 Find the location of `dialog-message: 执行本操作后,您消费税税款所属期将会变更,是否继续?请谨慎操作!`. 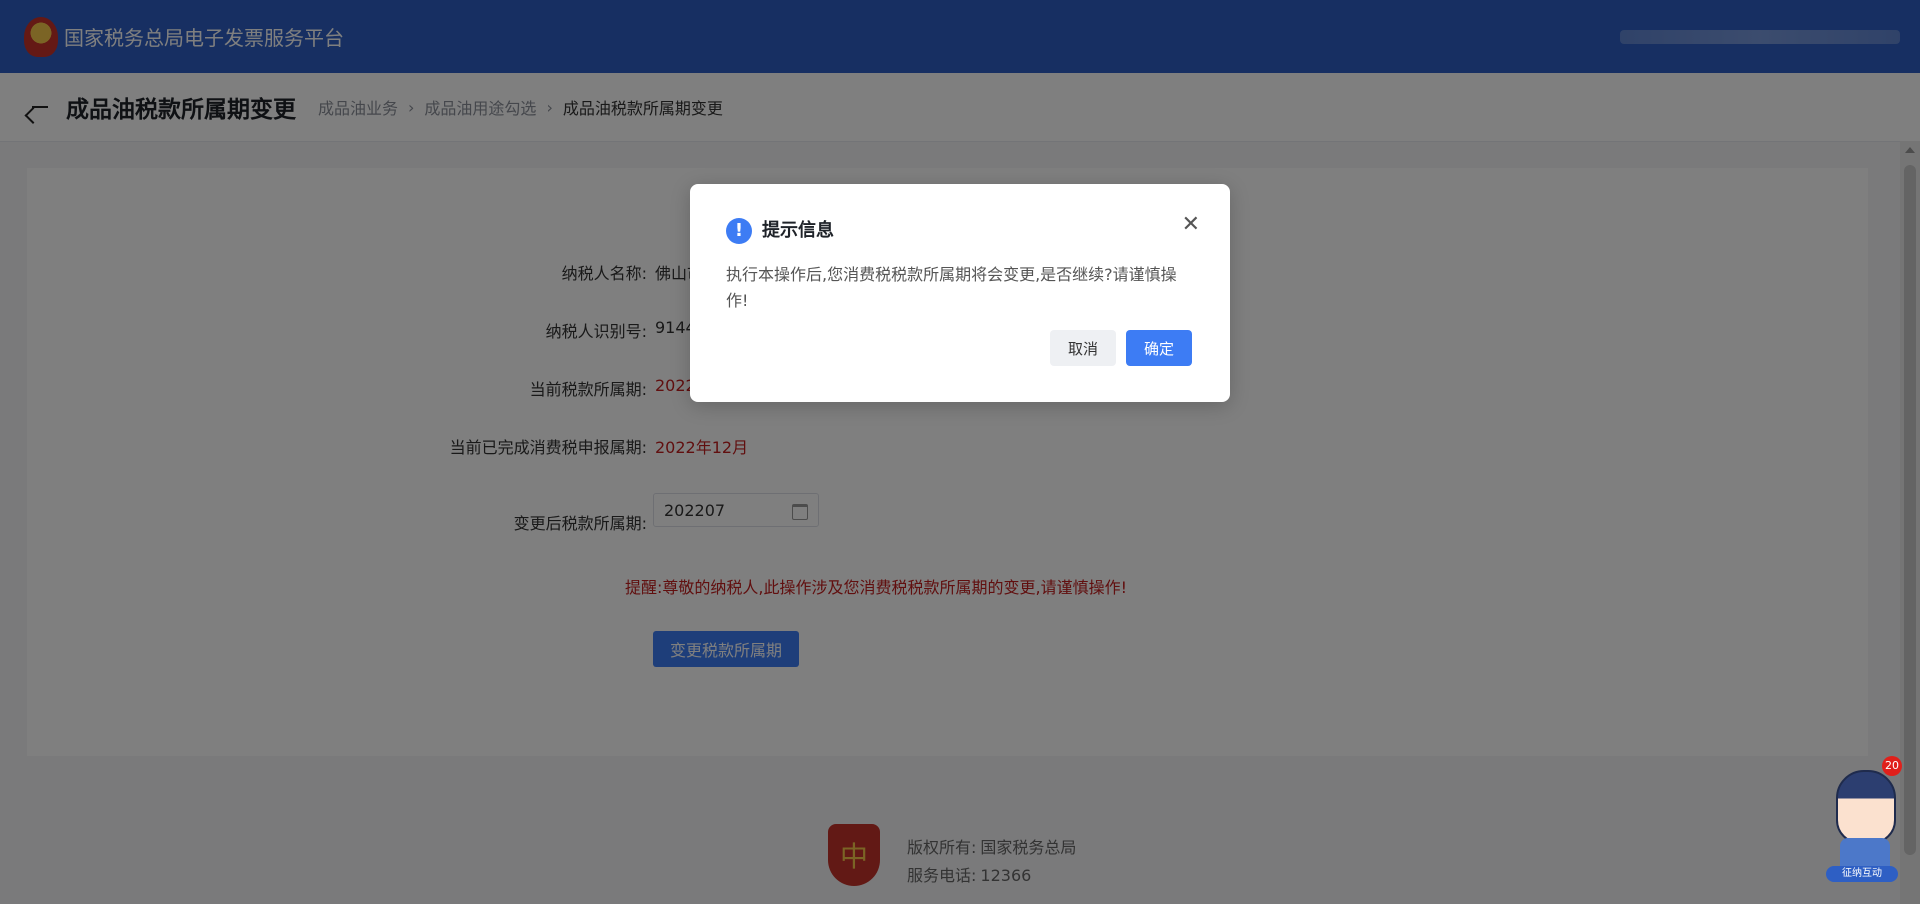

dialog-message: 执行本操作后,您消费税税款所属期将会变更,是否继续?请谨慎操作! is located at coordinates (951, 287).